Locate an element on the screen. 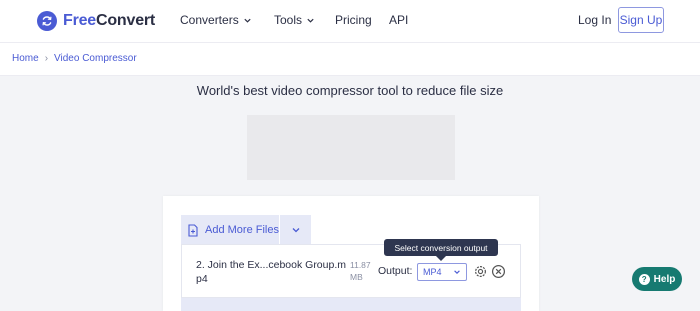  breadcrumb-home: Home is located at coordinates (25, 58).